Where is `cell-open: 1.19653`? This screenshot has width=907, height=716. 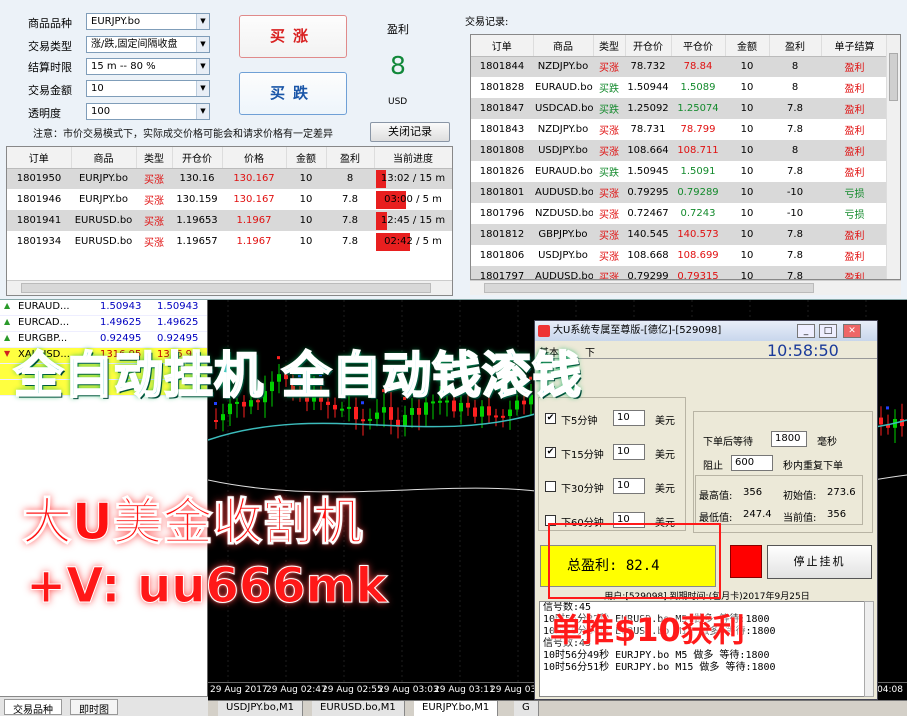 cell-open: 1.19653 is located at coordinates (197, 220).